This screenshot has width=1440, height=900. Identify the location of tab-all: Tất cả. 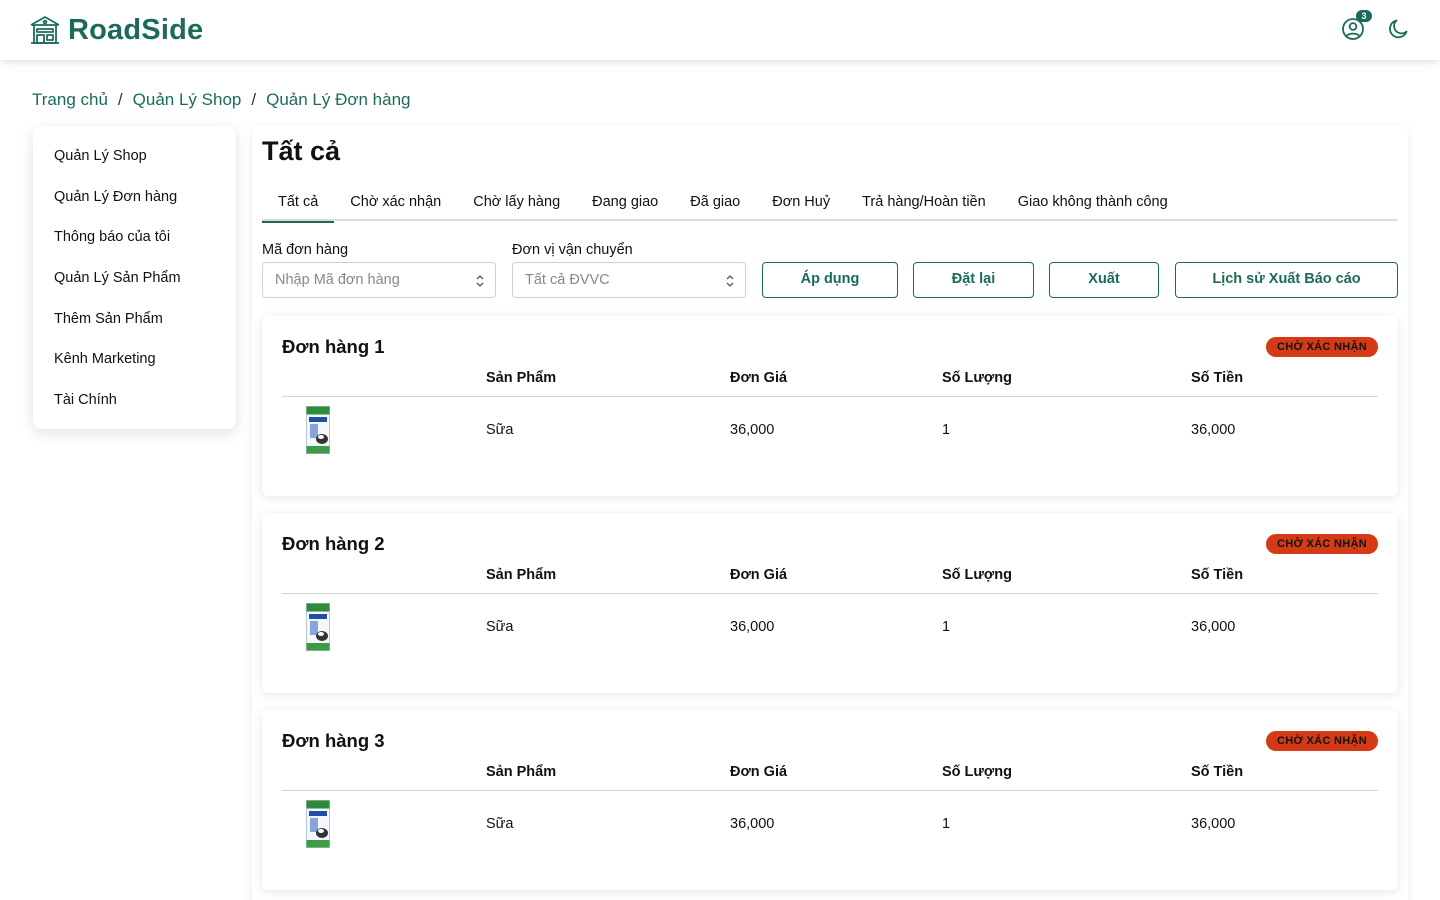
(298, 206).